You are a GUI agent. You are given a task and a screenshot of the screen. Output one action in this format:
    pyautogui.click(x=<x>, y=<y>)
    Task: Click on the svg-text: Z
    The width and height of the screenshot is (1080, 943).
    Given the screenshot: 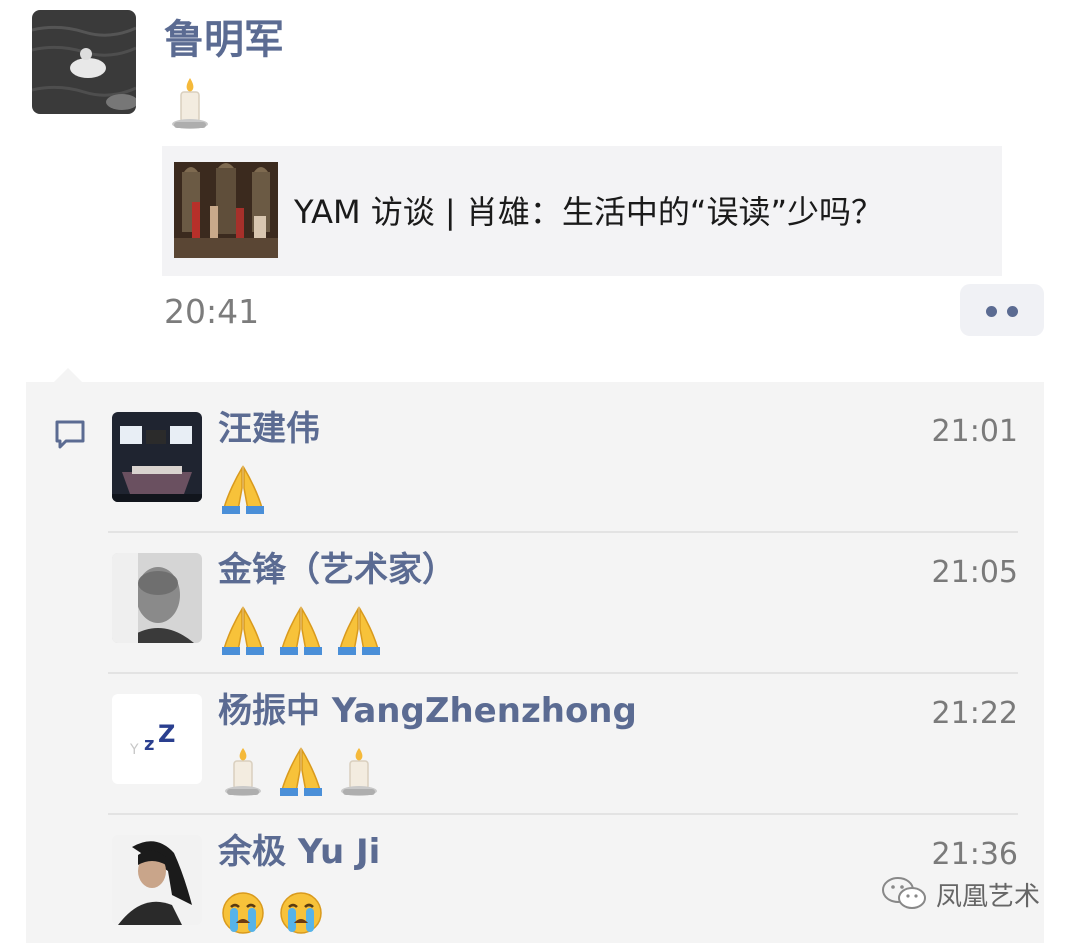 What is the action you would take?
    pyautogui.click(x=166, y=734)
    